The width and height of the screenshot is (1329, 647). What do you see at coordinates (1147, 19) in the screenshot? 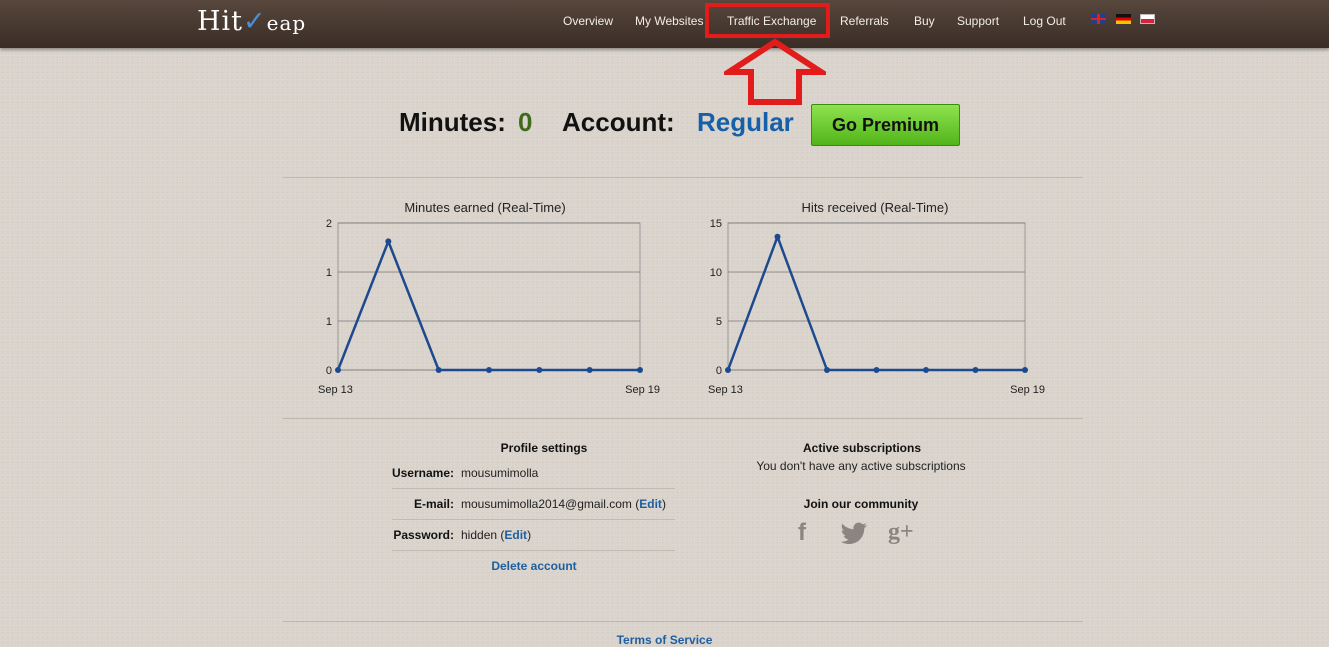
I see `poland-flag-icon` at bounding box center [1147, 19].